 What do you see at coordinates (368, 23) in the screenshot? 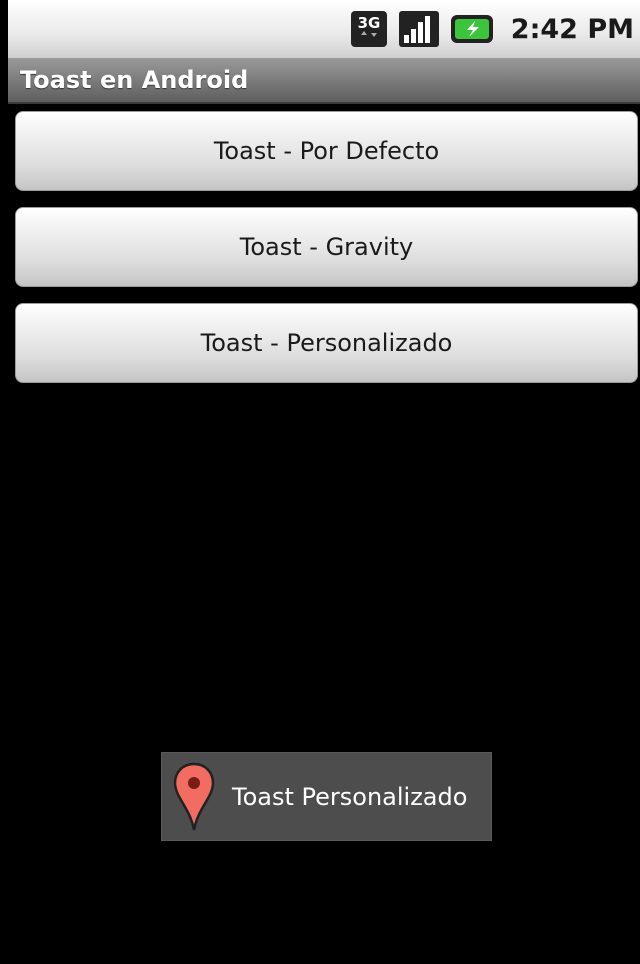
I see `network-3g-label: 3G` at bounding box center [368, 23].